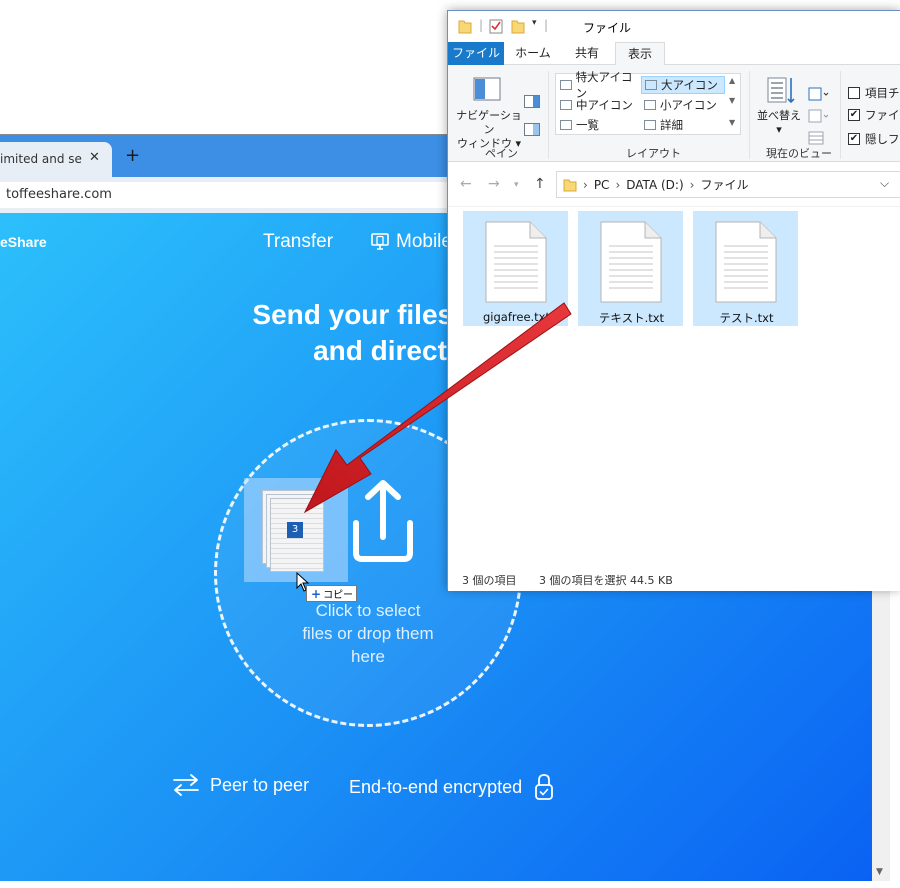  I want to click on drag-direction-arrow, so click(437, 408).